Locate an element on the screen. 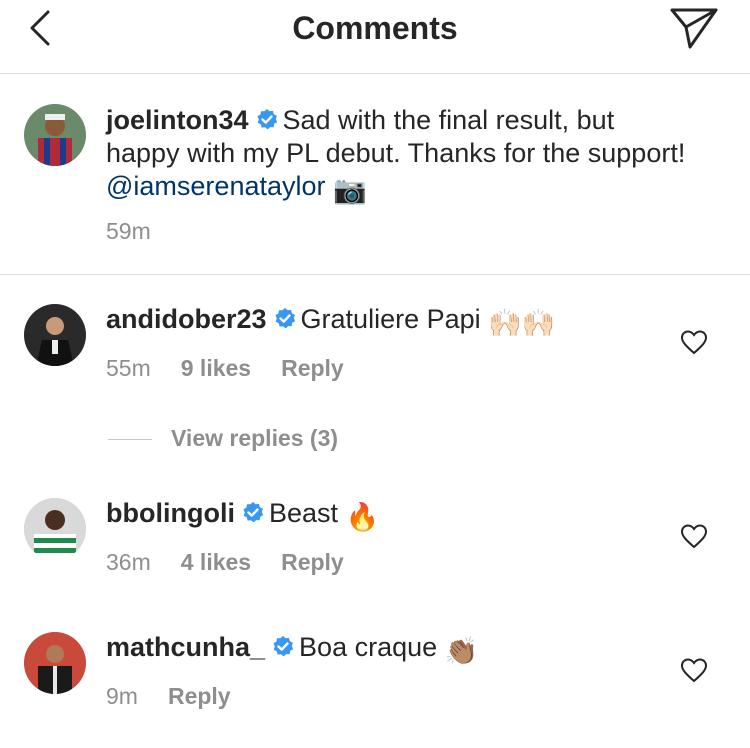 This screenshot has height=748, width=750. caption-time: 59m is located at coordinates (128, 231).